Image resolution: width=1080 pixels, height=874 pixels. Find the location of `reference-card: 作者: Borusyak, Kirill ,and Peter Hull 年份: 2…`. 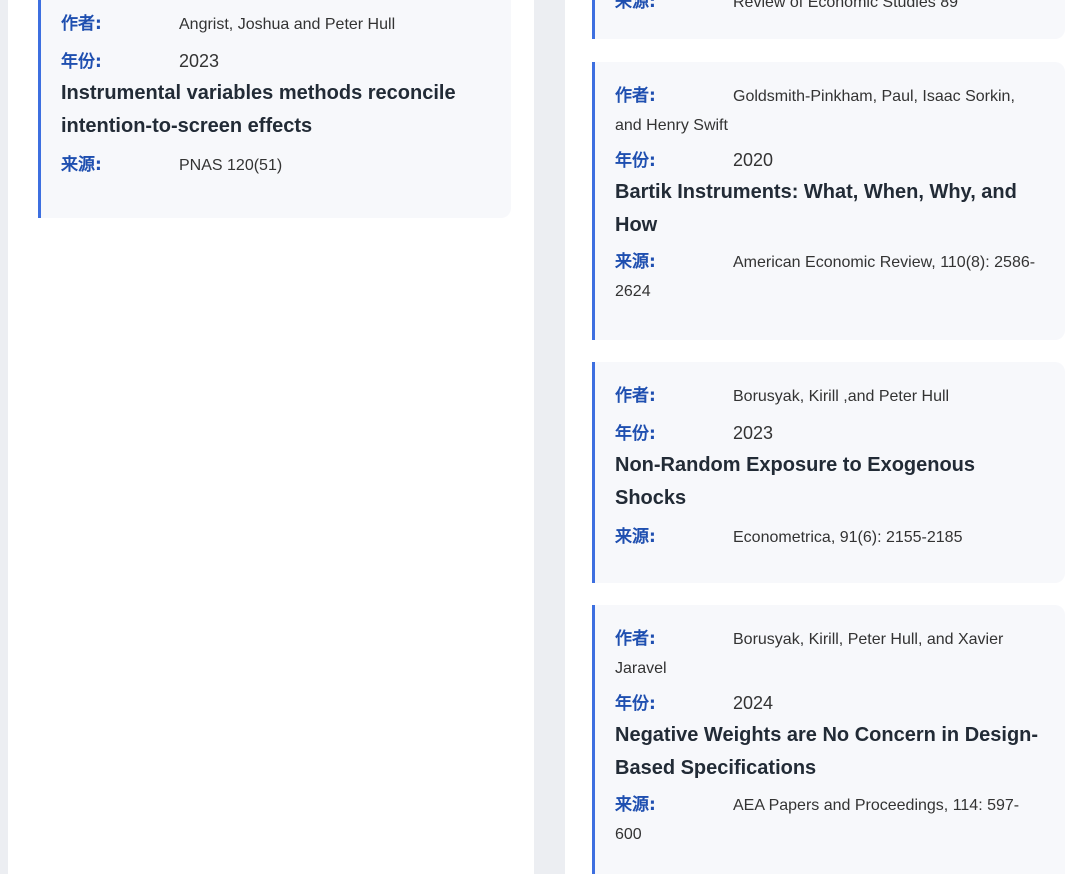

reference-card: 作者: Borusyak, Kirill ,and Peter Hull 年份: 2… is located at coordinates (828, 472).